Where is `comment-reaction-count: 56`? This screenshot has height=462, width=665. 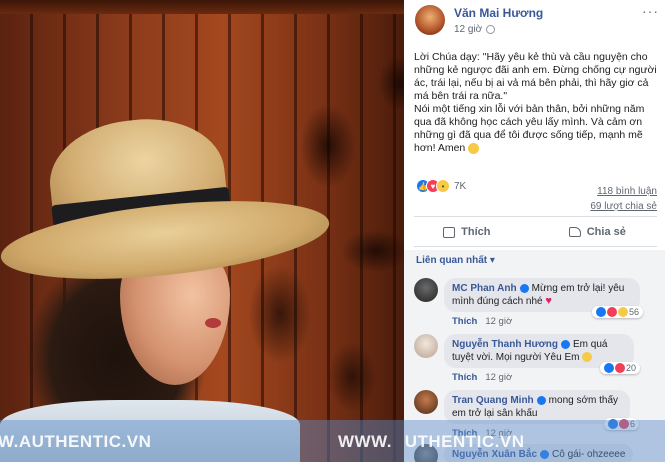 comment-reaction-count: 56 is located at coordinates (634, 312).